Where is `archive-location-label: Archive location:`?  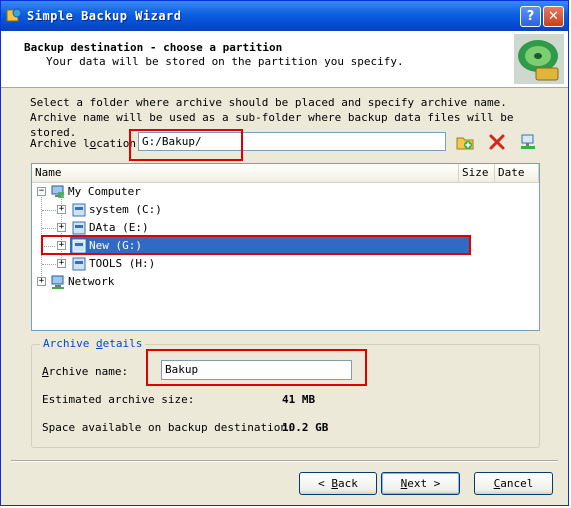 archive-location-label: Archive location: is located at coordinates (86, 143).